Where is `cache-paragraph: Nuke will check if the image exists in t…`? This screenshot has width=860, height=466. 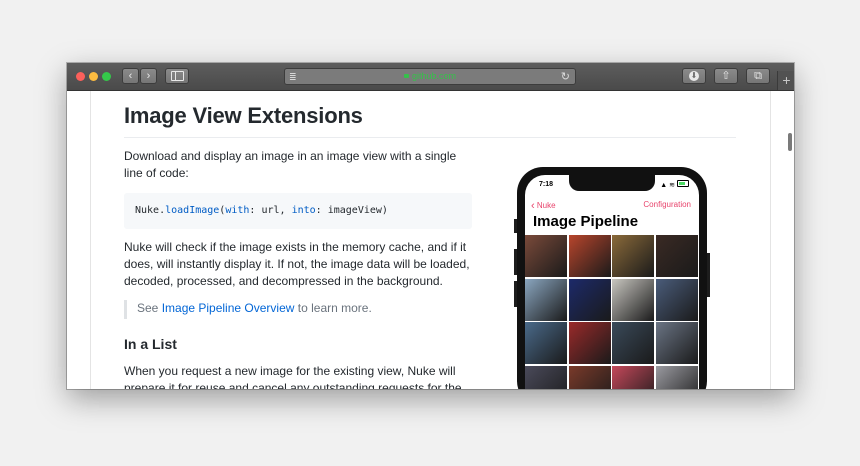 cache-paragraph: Nuke will check if the image exists in t… is located at coordinates (297, 264).